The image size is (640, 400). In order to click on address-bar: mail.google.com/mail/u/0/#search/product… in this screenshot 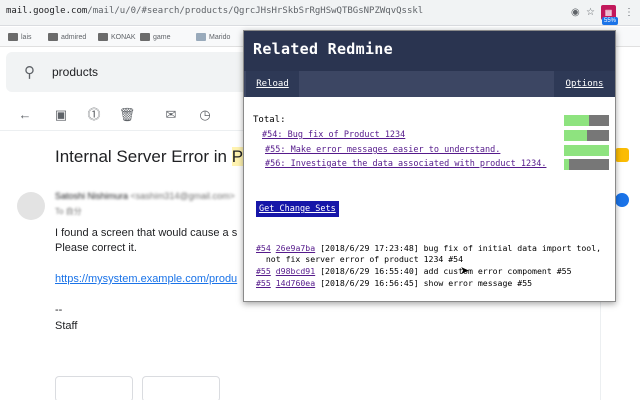, I will do `click(214, 11)`.